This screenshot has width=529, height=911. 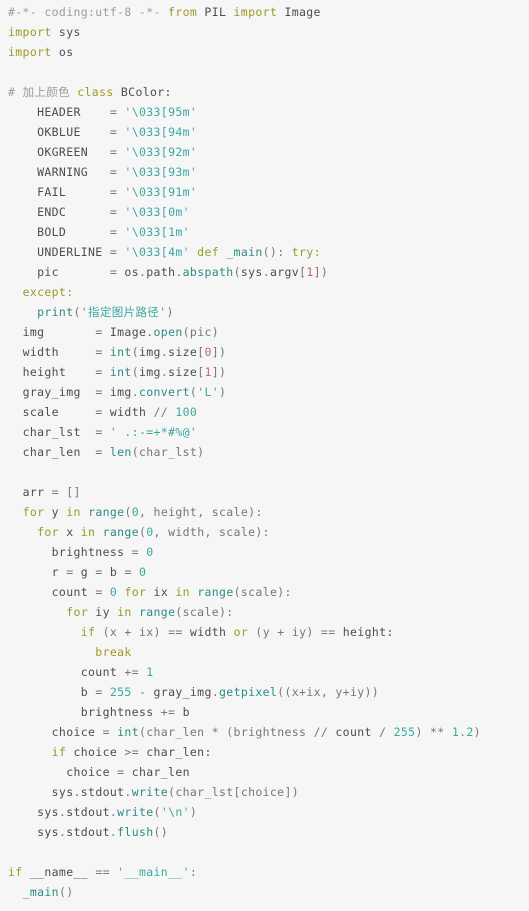 What do you see at coordinates (73, 252) in the screenshot?
I see `code-token-name: UNDERLINE` at bounding box center [73, 252].